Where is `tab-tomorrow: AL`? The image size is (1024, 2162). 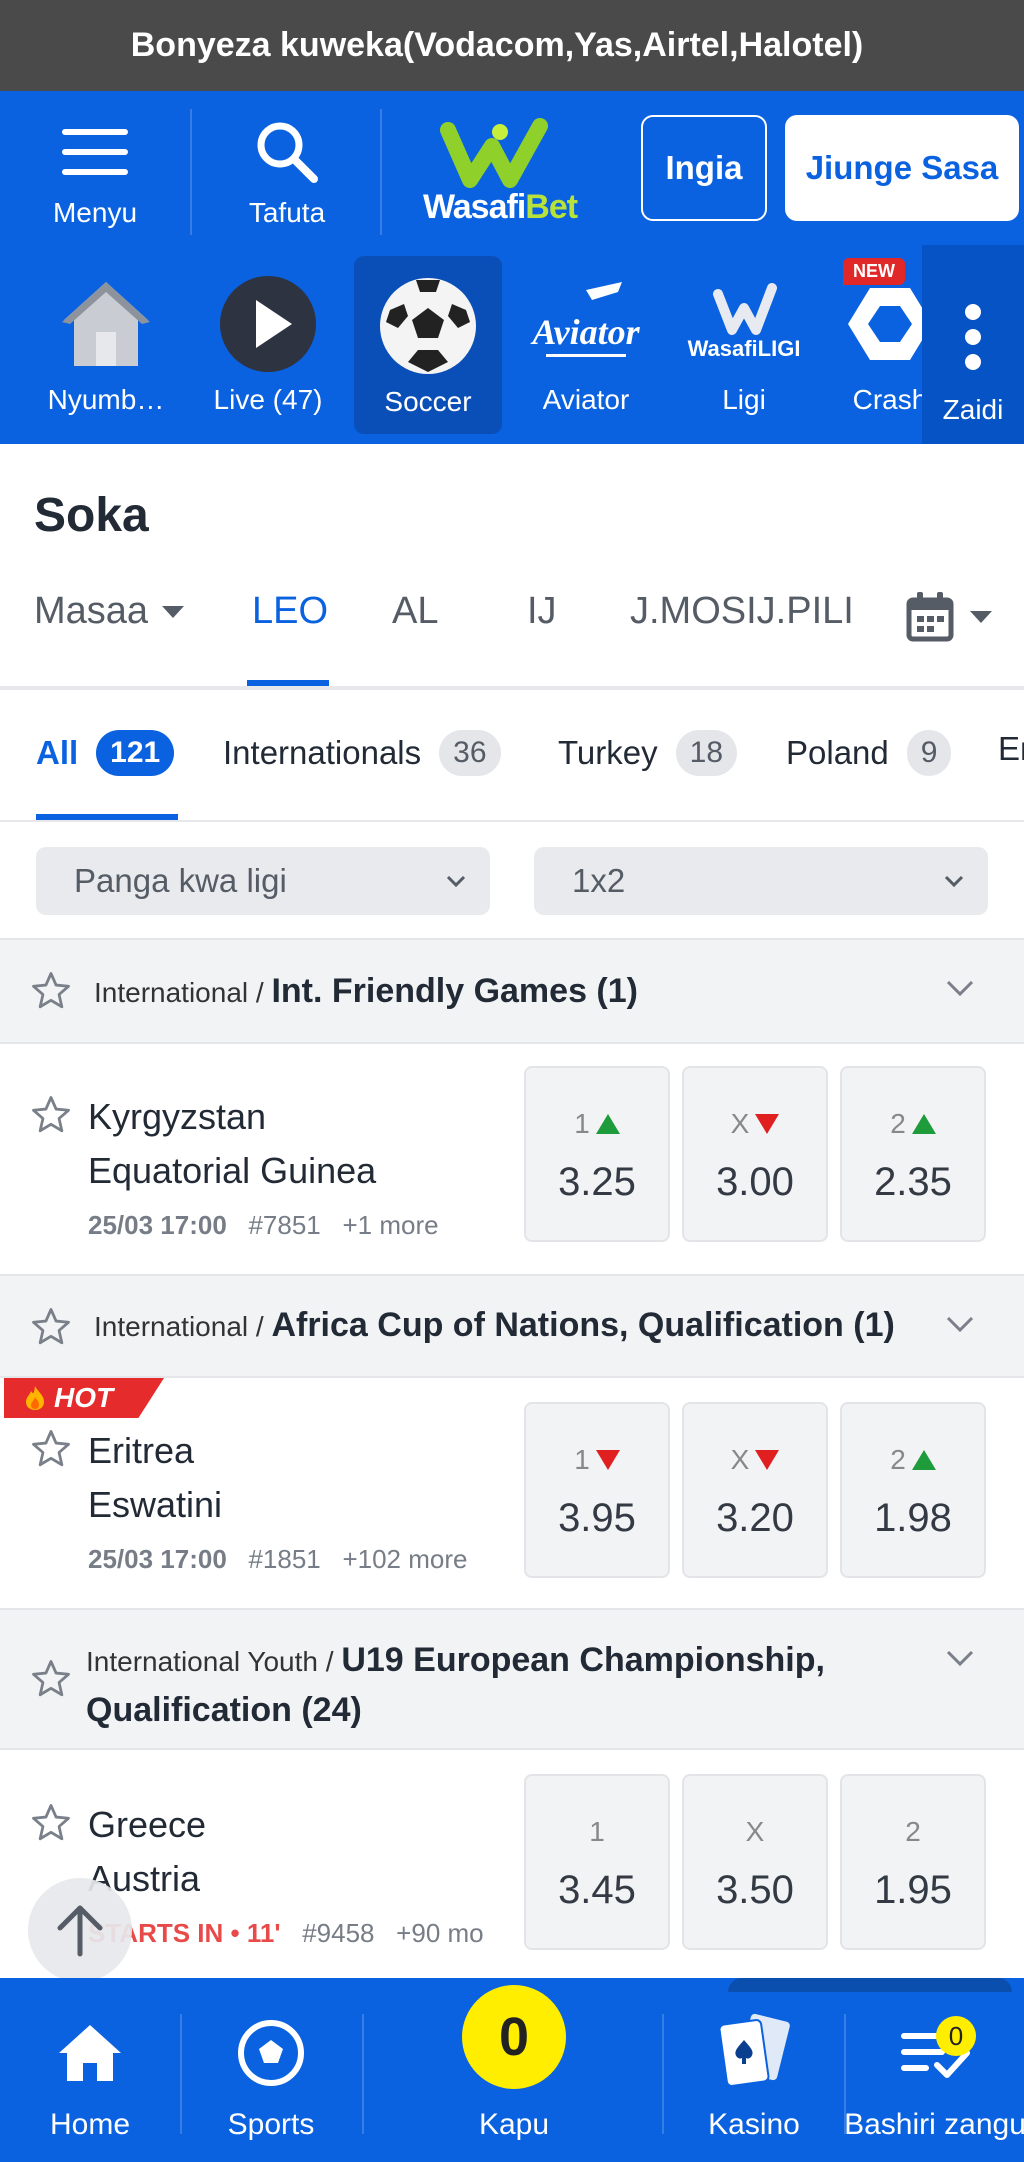 tab-tomorrow: AL is located at coordinates (415, 611).